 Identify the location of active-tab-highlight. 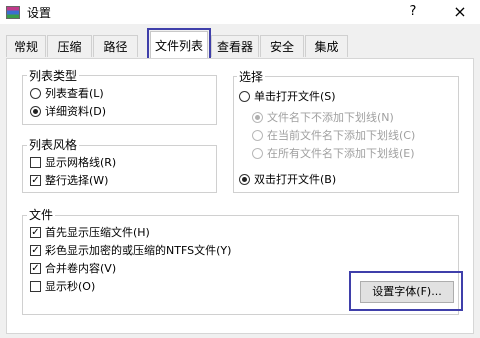
(179, 44).